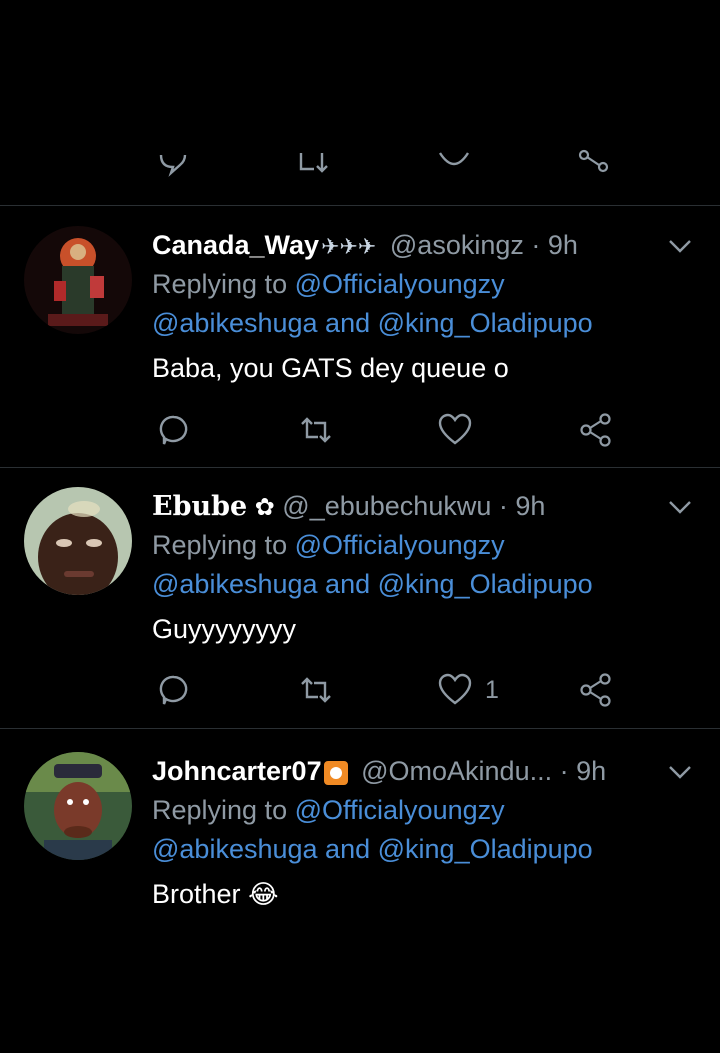  I want to click on laughing-emoji: 😂, so click(263, 894).